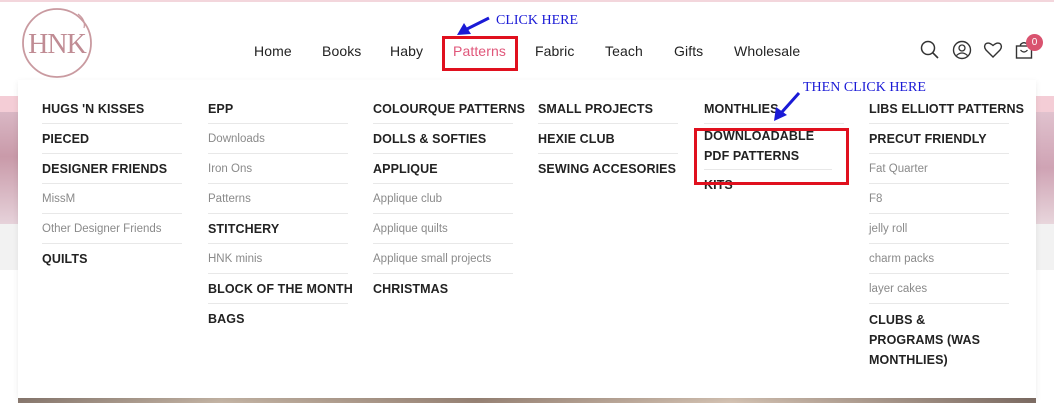 This screenshot has width=1054, height=403. I want to click on menu-item-epp: EPP, so click(278, 109).